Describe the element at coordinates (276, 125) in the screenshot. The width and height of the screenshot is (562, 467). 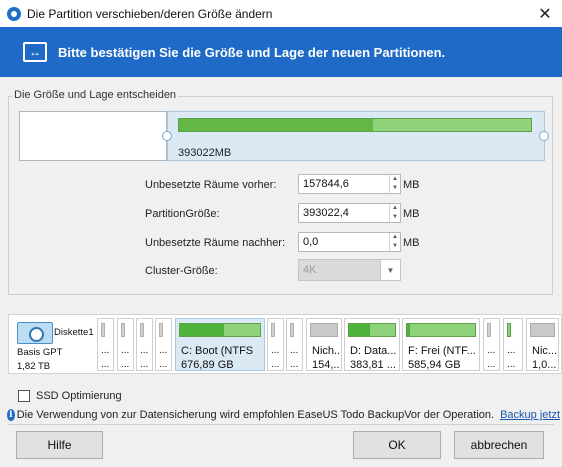
I see `partition-usage-fill` at that location.